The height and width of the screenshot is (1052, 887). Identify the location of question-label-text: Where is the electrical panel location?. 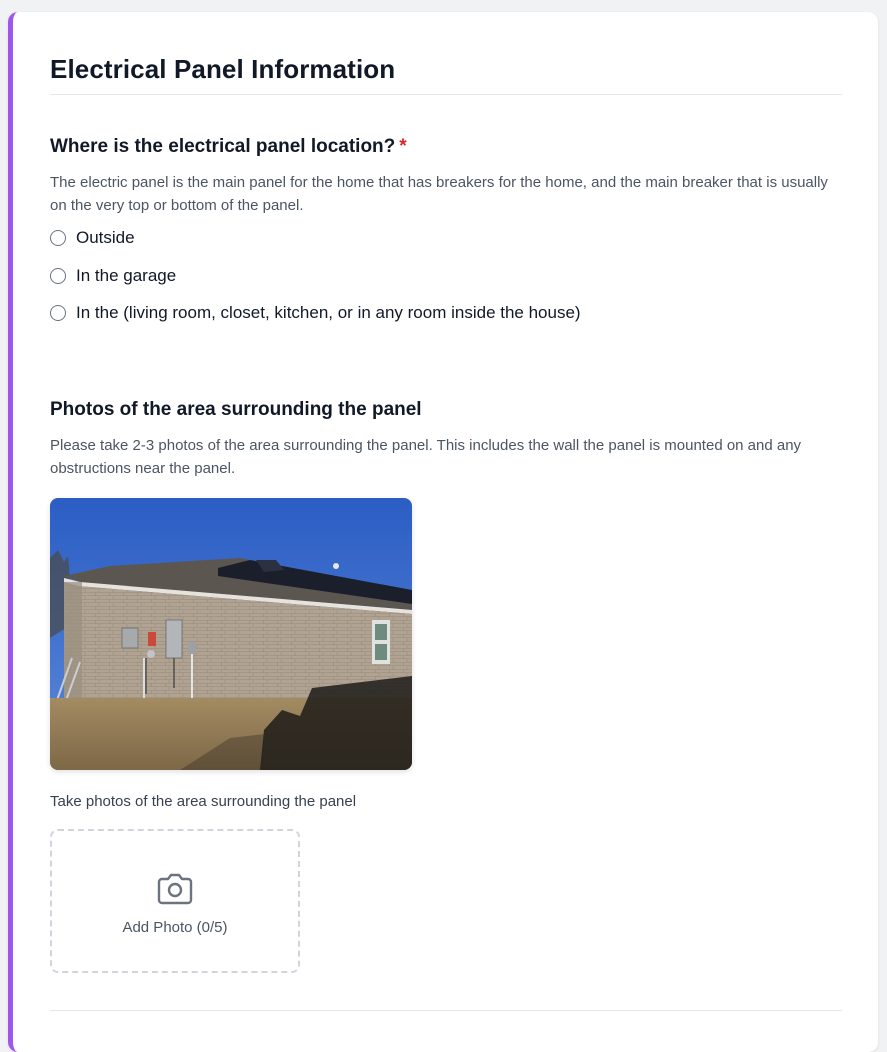
(223, 146).